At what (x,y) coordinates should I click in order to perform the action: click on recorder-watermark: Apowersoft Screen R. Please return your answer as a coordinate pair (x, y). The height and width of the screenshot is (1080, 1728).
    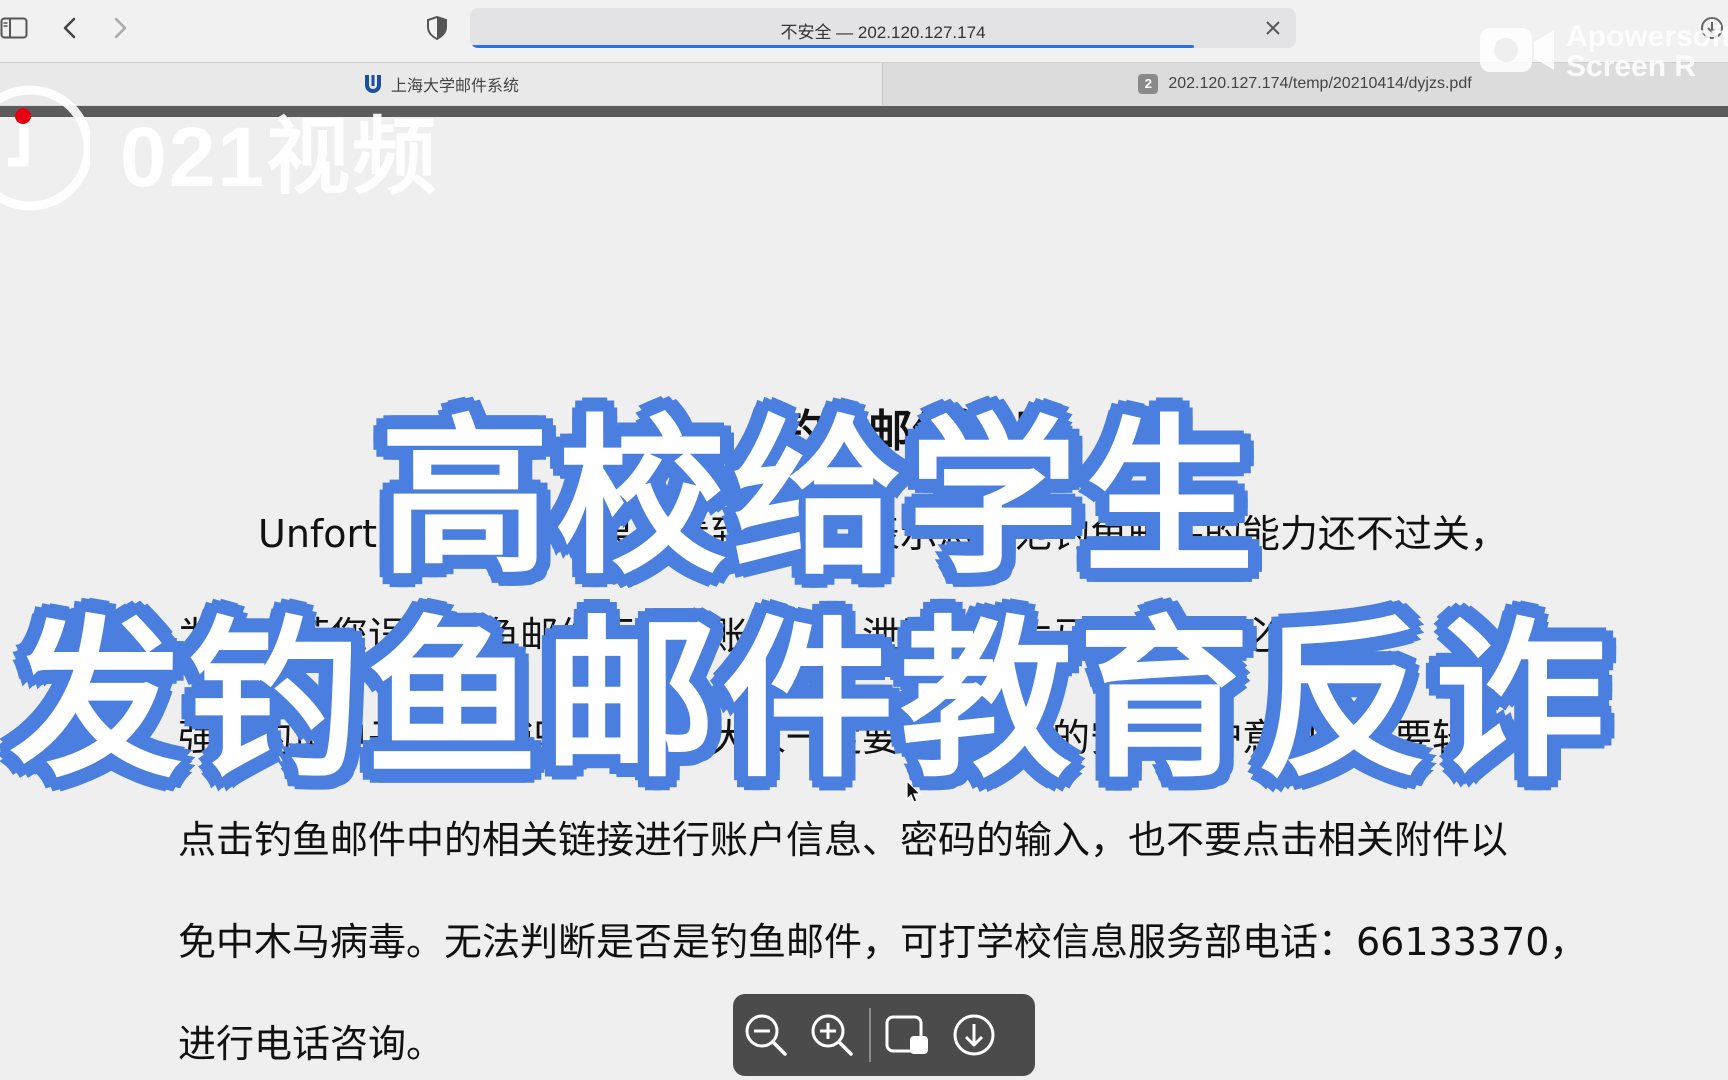
    Looking at the image, I should click on (1603, 52).